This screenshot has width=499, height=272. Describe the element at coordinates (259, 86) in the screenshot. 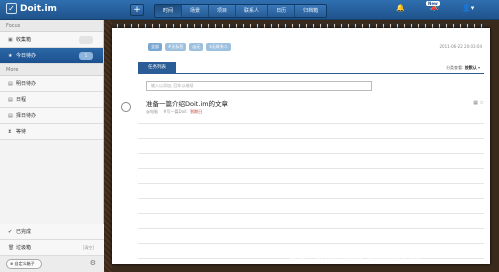

I see `quick-add-input: 输入以添加, 回车以继续` at that location.